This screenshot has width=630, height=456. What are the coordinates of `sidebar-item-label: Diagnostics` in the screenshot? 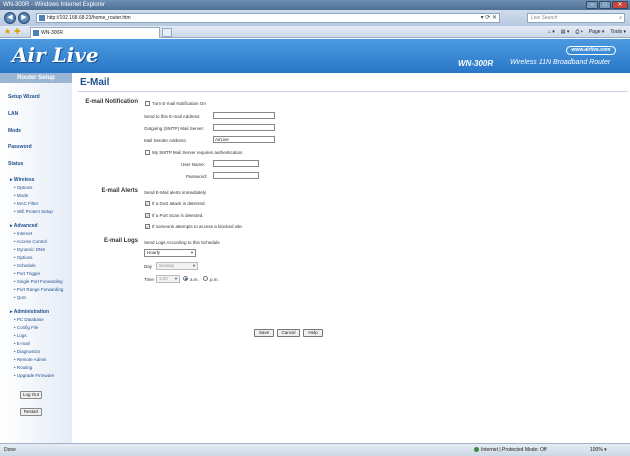 It's located at (28, 351).